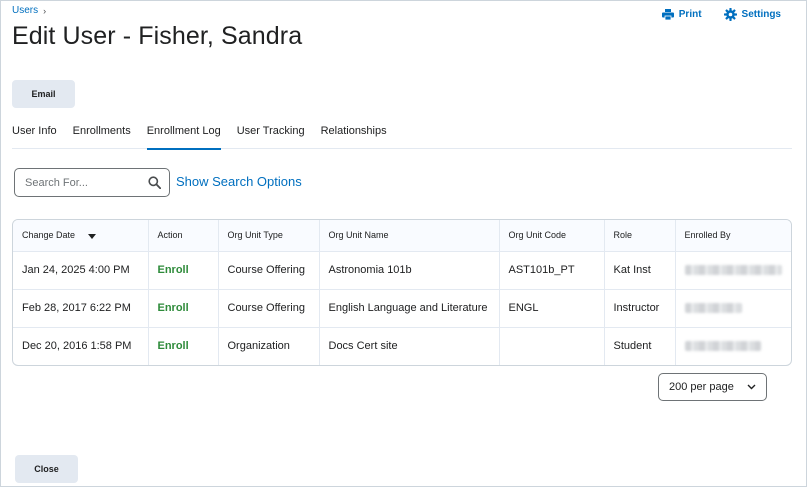 The image size is (807, 487). Describe the element at coordinates (269, 346) in the screenshot. I see `cell-org-unit-type: Organization` at that location.